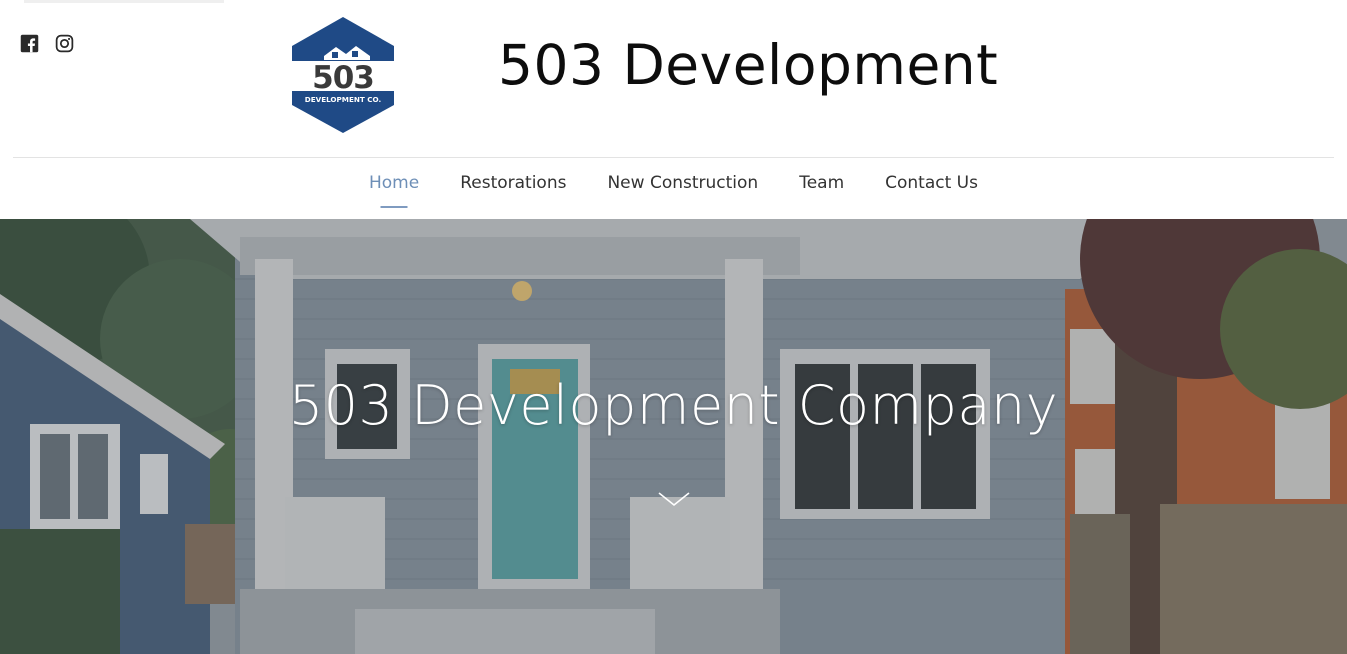 The width and height of the screenshot is (1347, 654). Describe the element at coordinates (748, 65) in the screenshot. I see `site-title: 503 Development` at that location.